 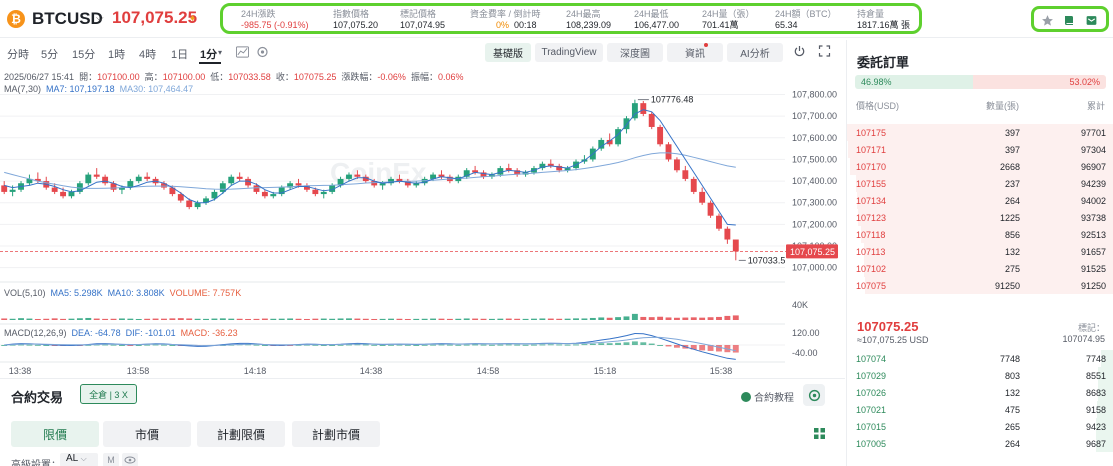 What do you see at coordinates (179, 54) in the screenshot?
I see `timeframe-1d: 1日` at bounding box center [179, 54].